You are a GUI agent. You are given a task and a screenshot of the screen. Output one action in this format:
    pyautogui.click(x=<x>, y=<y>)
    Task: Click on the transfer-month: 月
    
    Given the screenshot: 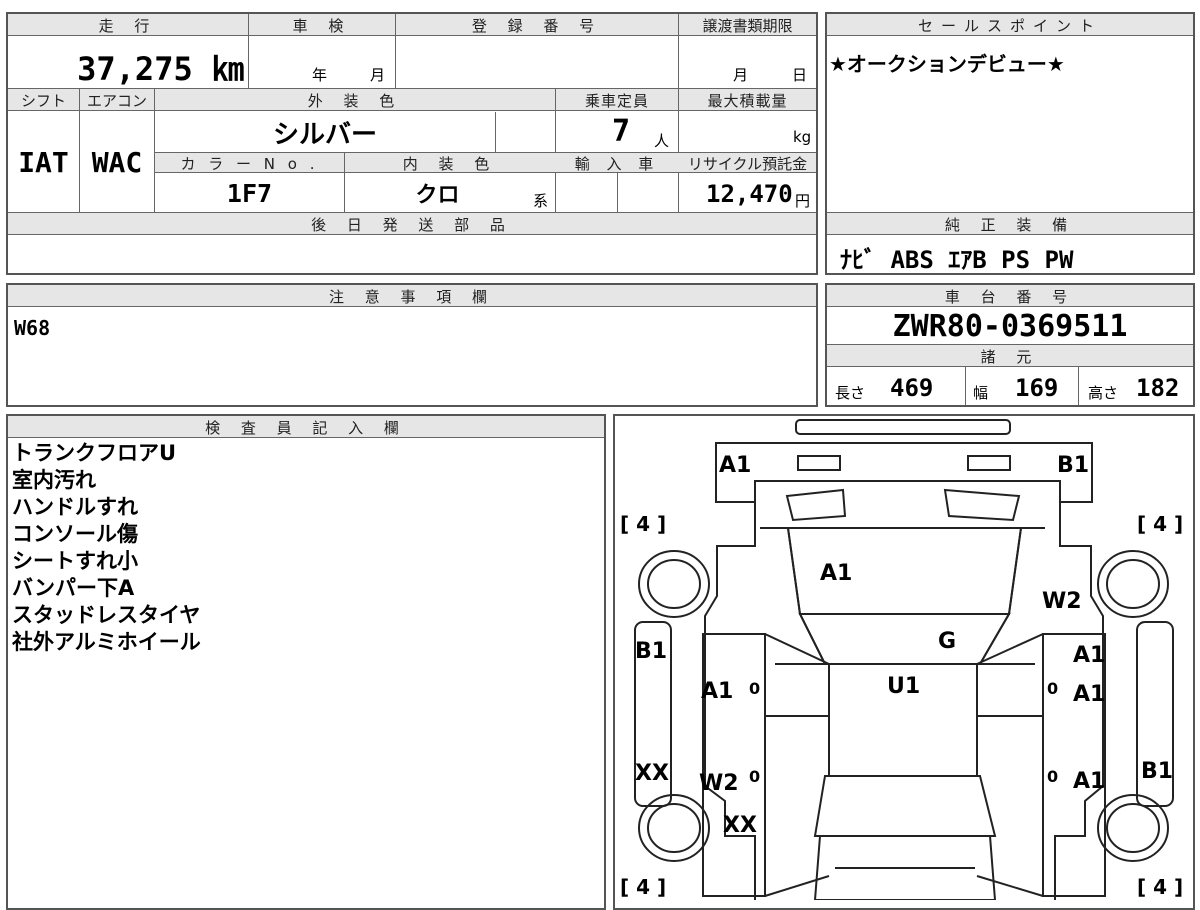 What is the action you would take?
    pyautogui.click(x=741, y=75)
    